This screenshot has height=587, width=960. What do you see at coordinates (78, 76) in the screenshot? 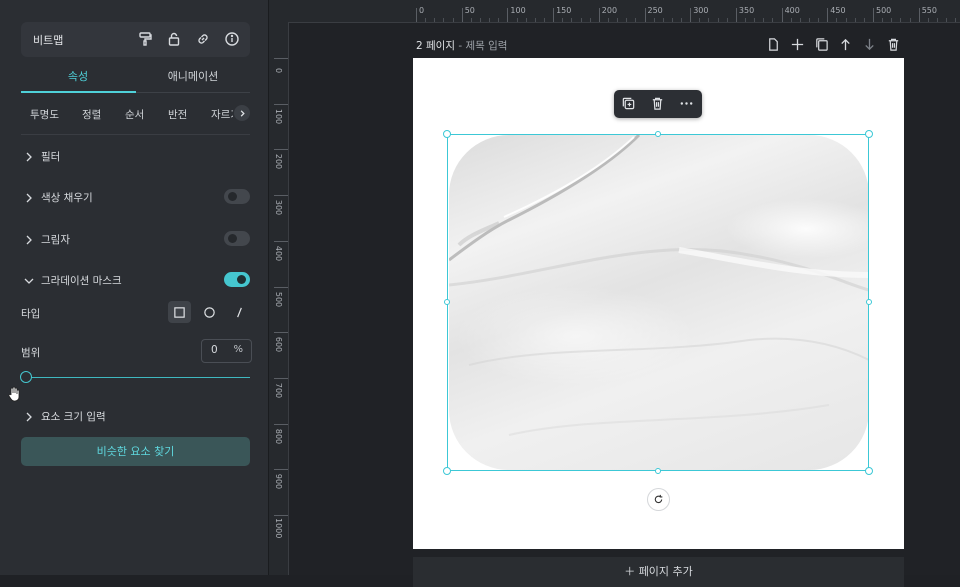
I see `tab-properties: 속성` at bounding box center [78, 76].